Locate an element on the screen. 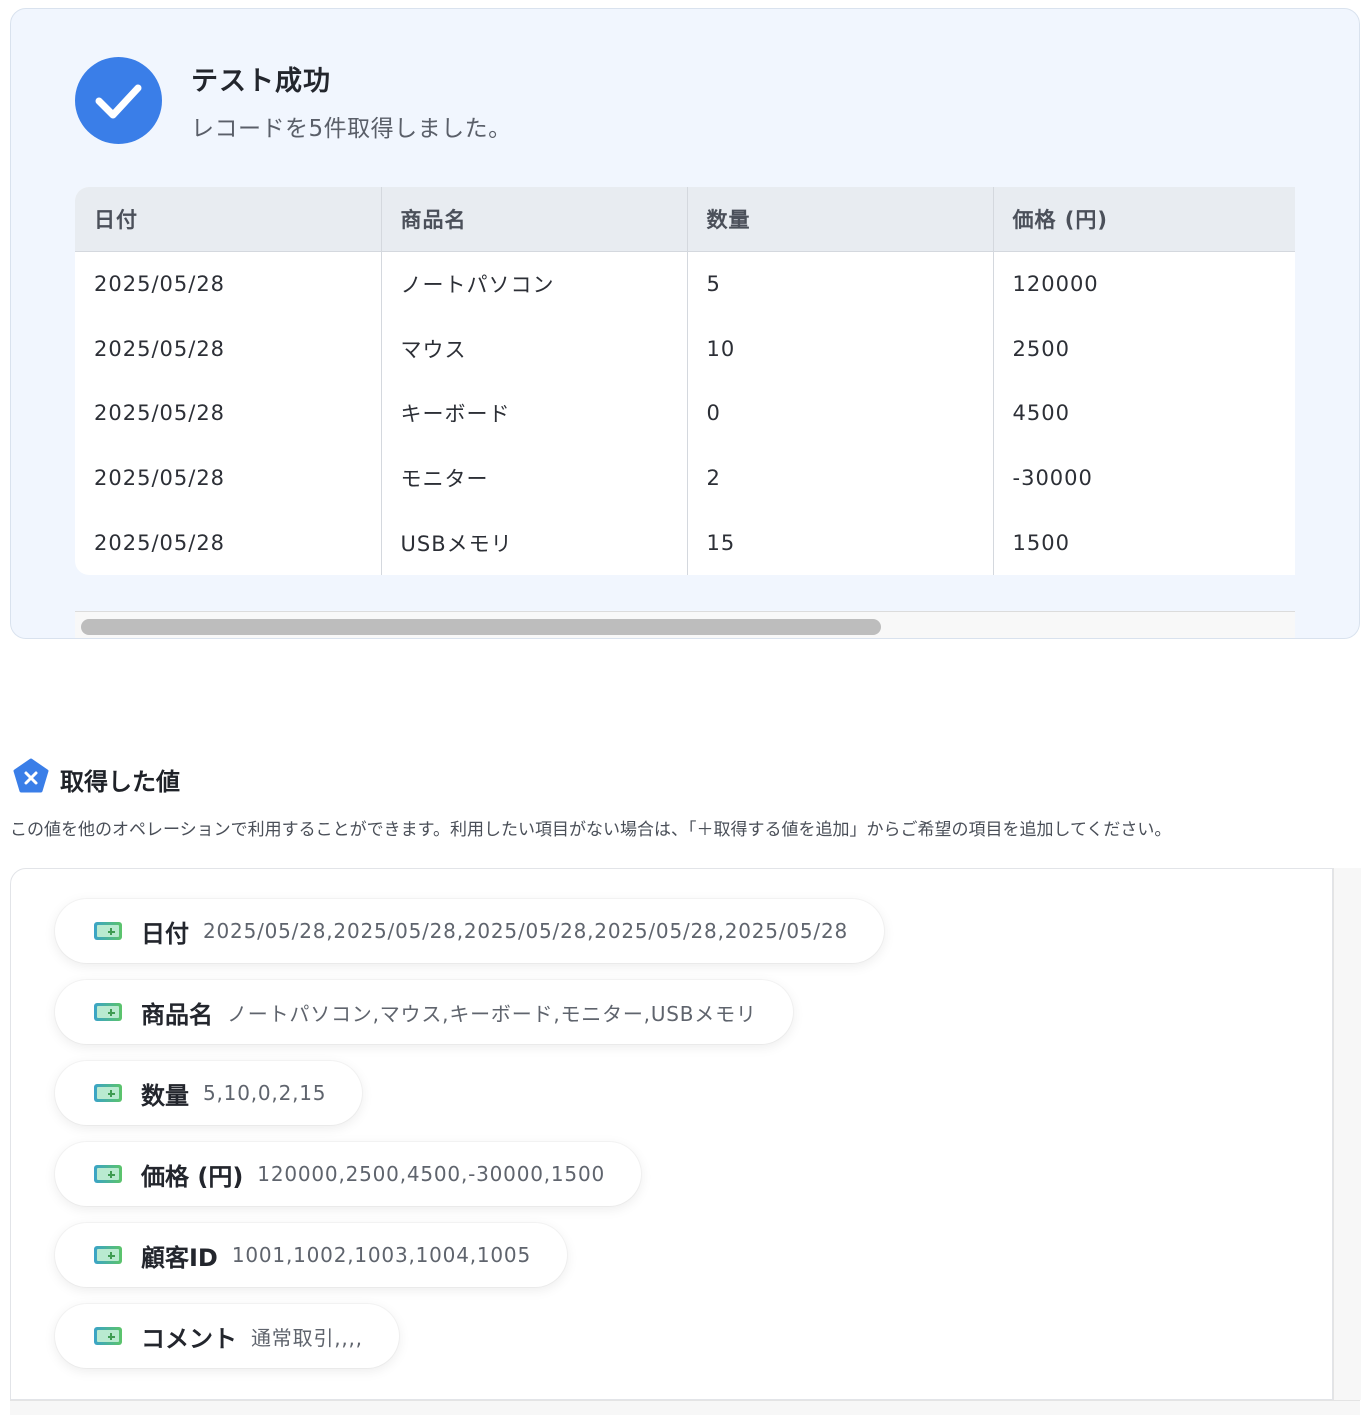 The width and height of the screenshot is (1368, 1415). table-cell: 2500 is located at coordinates (1041, 348).